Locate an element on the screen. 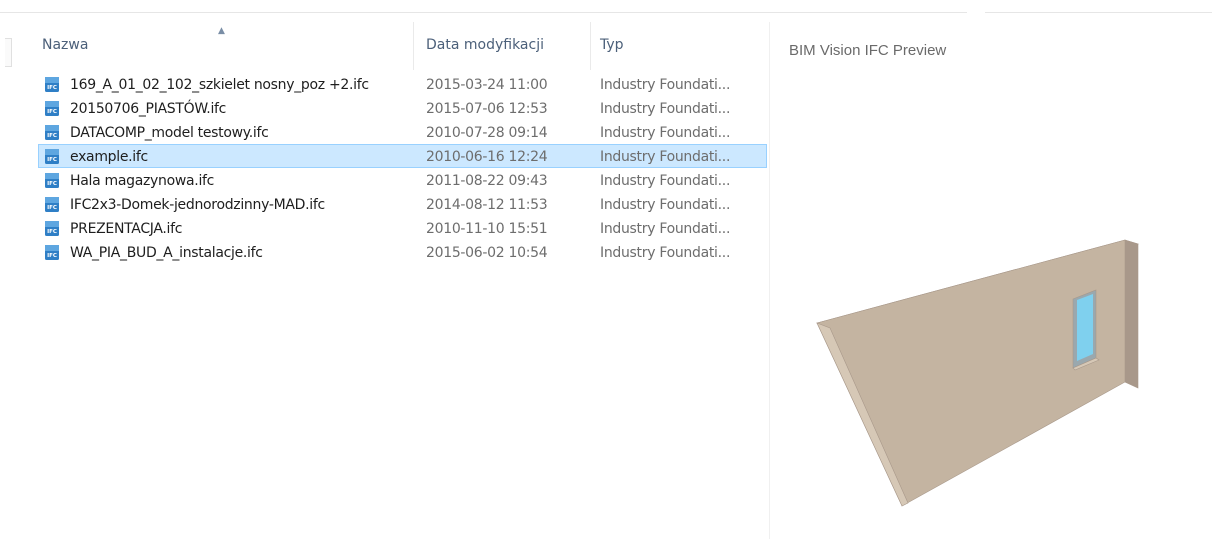  window-glass is located at coordinates (1085, 327).